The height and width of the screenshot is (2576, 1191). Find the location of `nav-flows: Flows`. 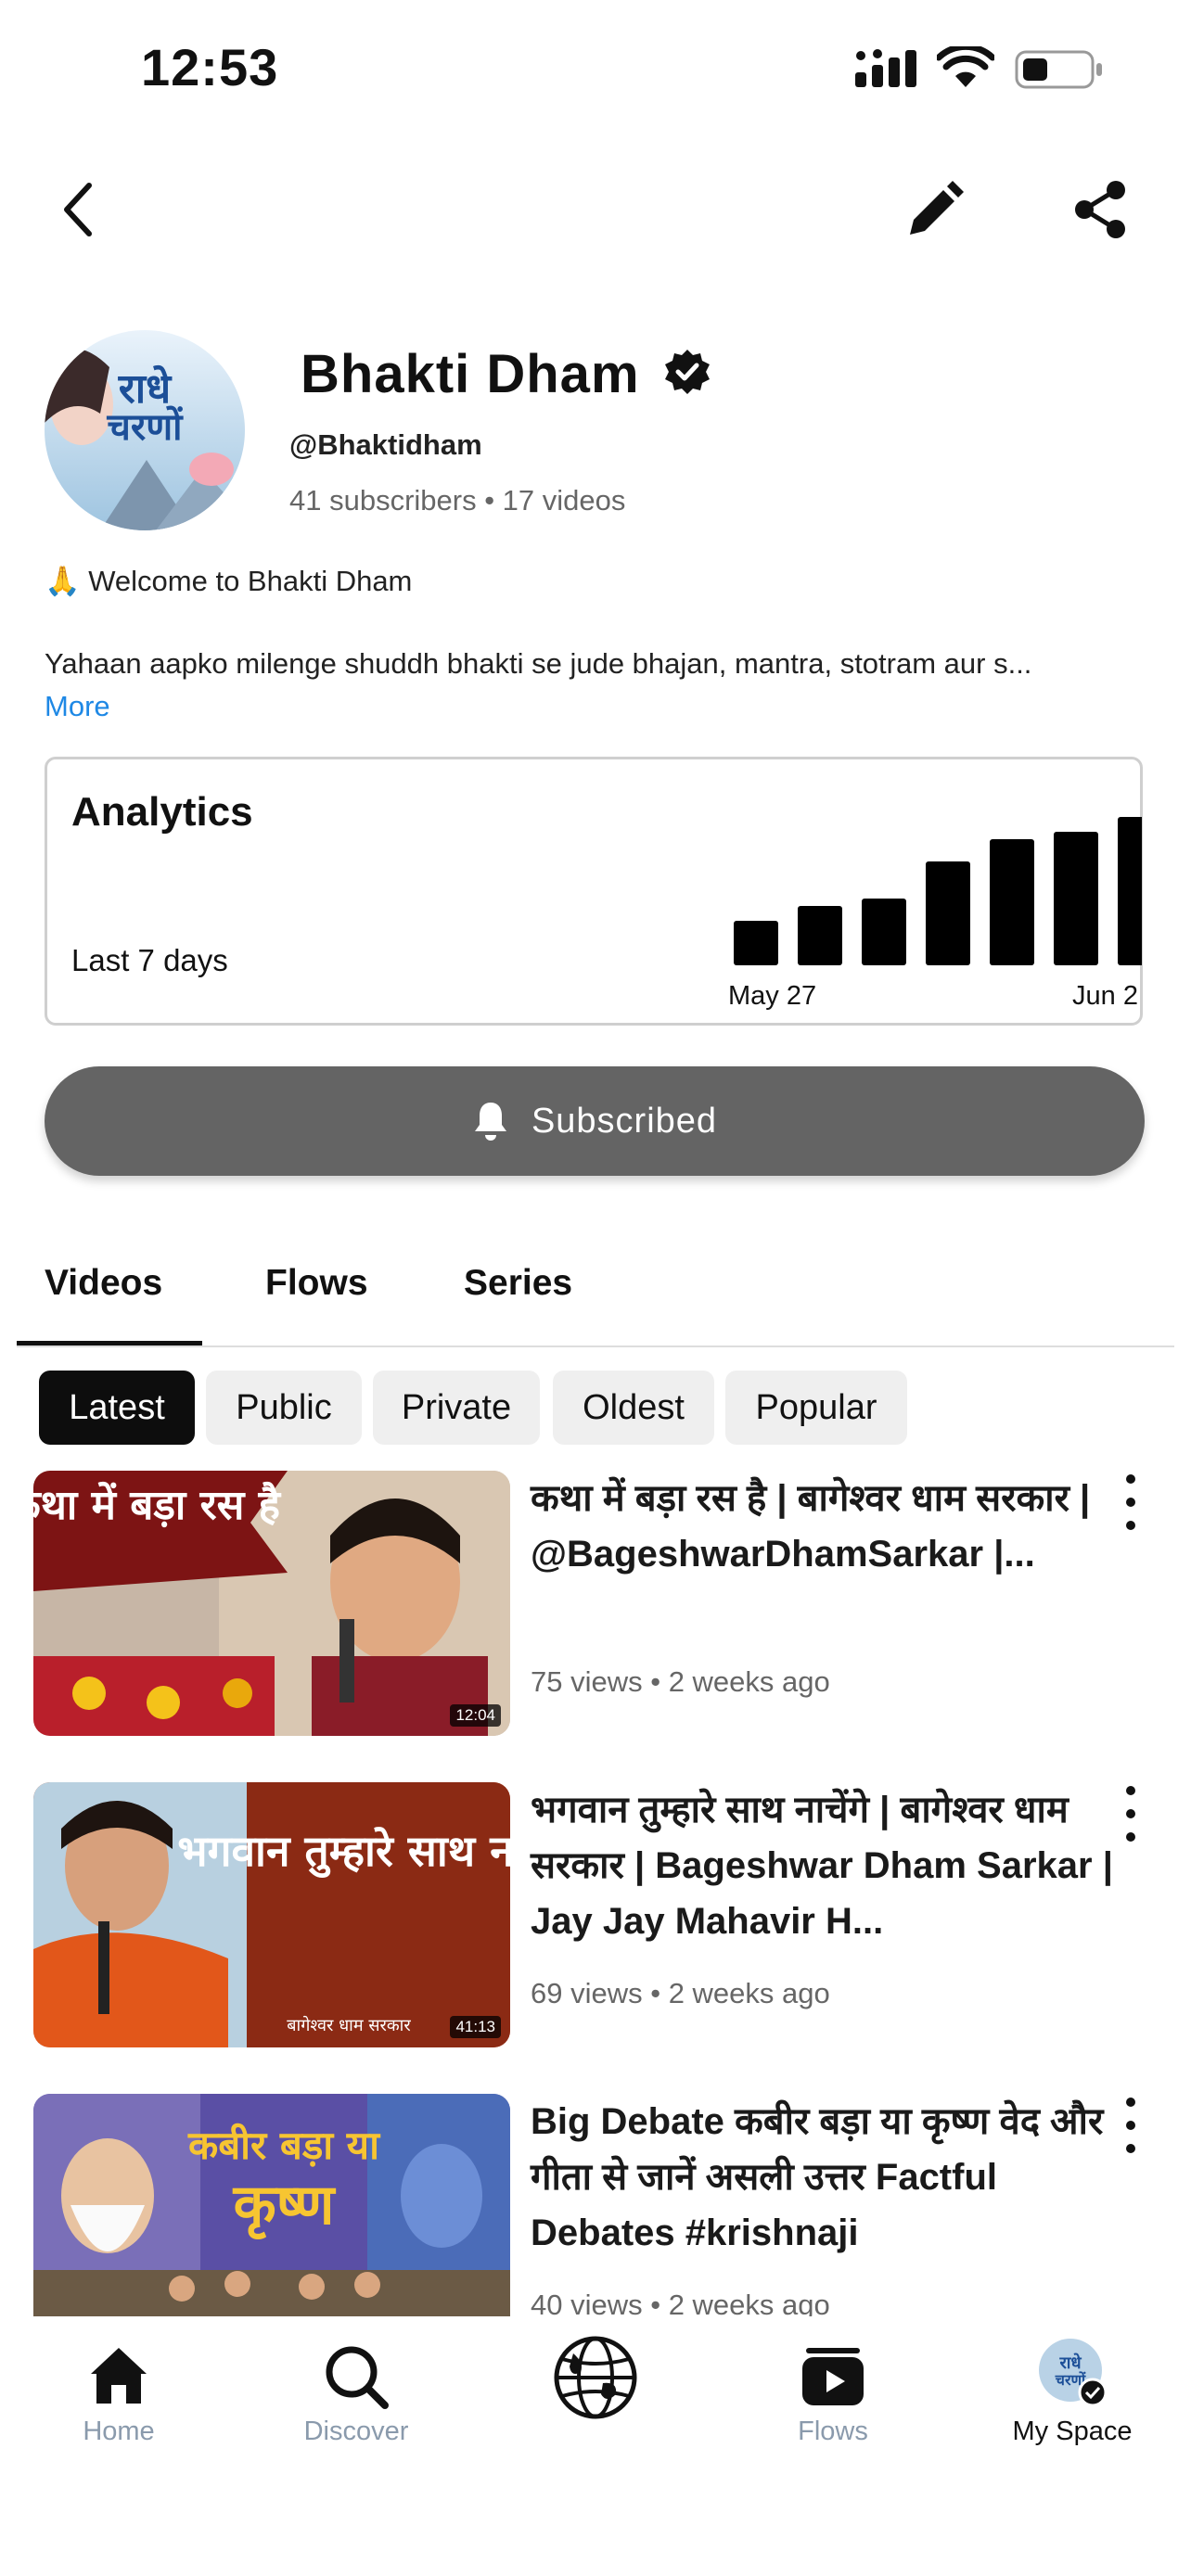

nav-flows: Flows is located at coordinates (833, 2381).